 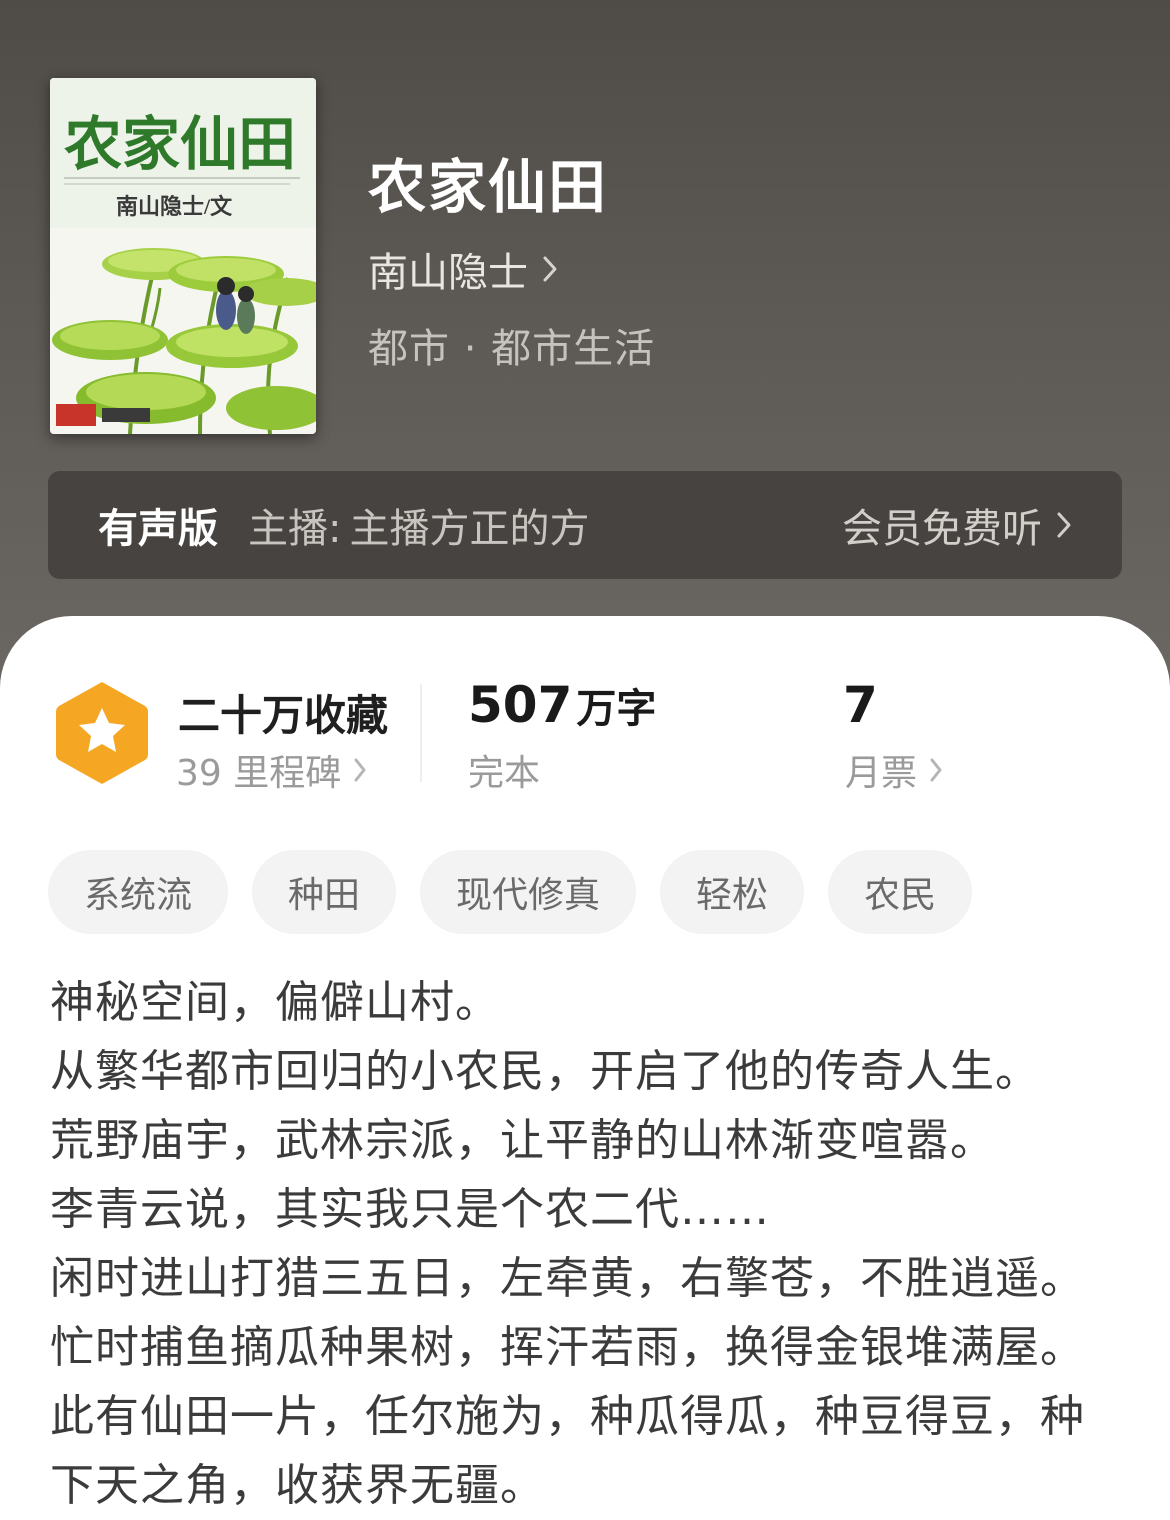 I want to click on synopsis-line: 忙时捕鱼摘瓜种果树，挥汗若雨，换得金银堆满屋。, so click(x=567, y=1347).